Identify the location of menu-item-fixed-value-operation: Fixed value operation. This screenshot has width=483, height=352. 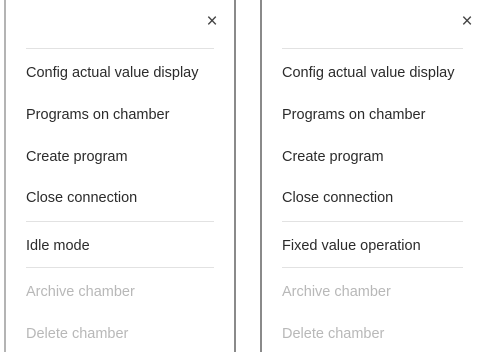
(351, 246).